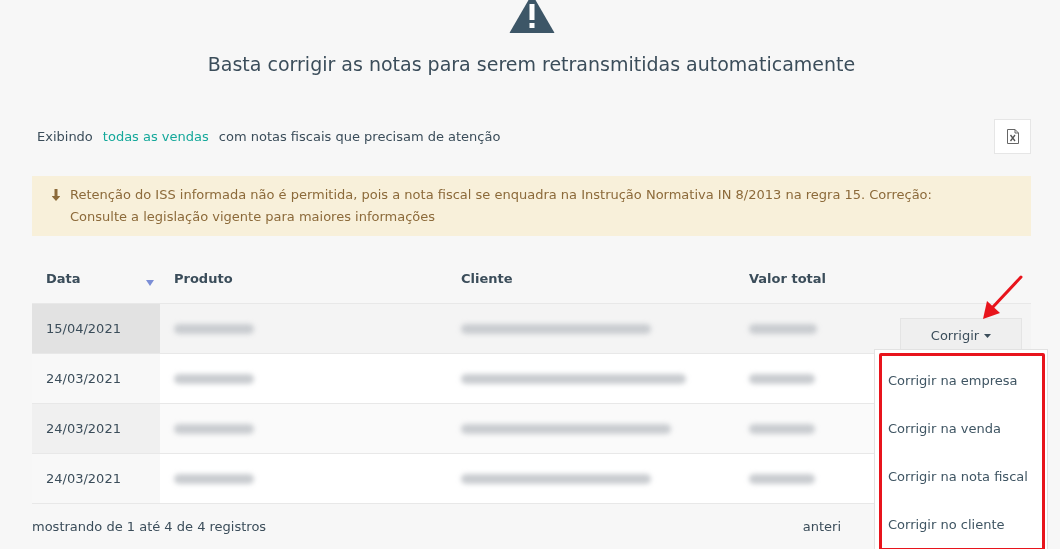 The height and width of the screenshot is (549, 1060). Describe the element at coordinates (96, 328) in the screenshot. I see `date-cell: 15/04/2021` at that location.